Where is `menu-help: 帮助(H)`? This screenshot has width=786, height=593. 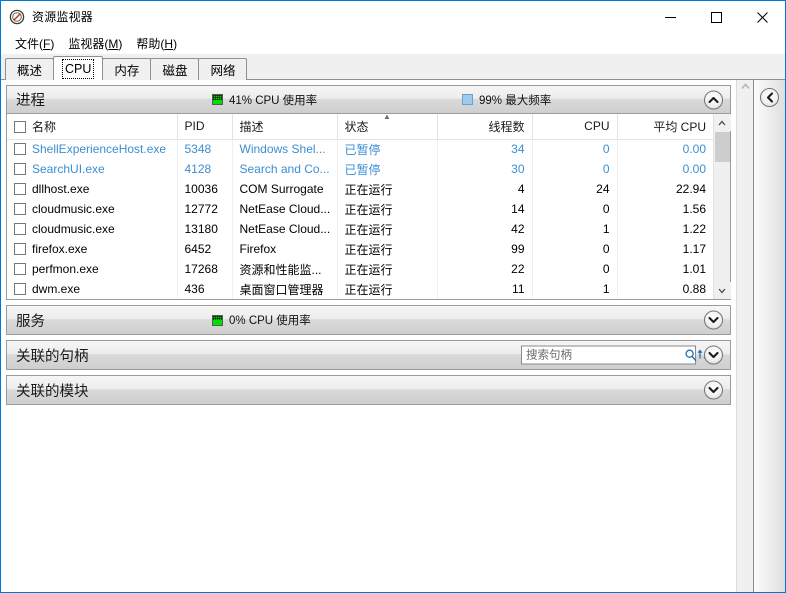 menu-help: 帮助(H) is located at coordinates (156, 43).